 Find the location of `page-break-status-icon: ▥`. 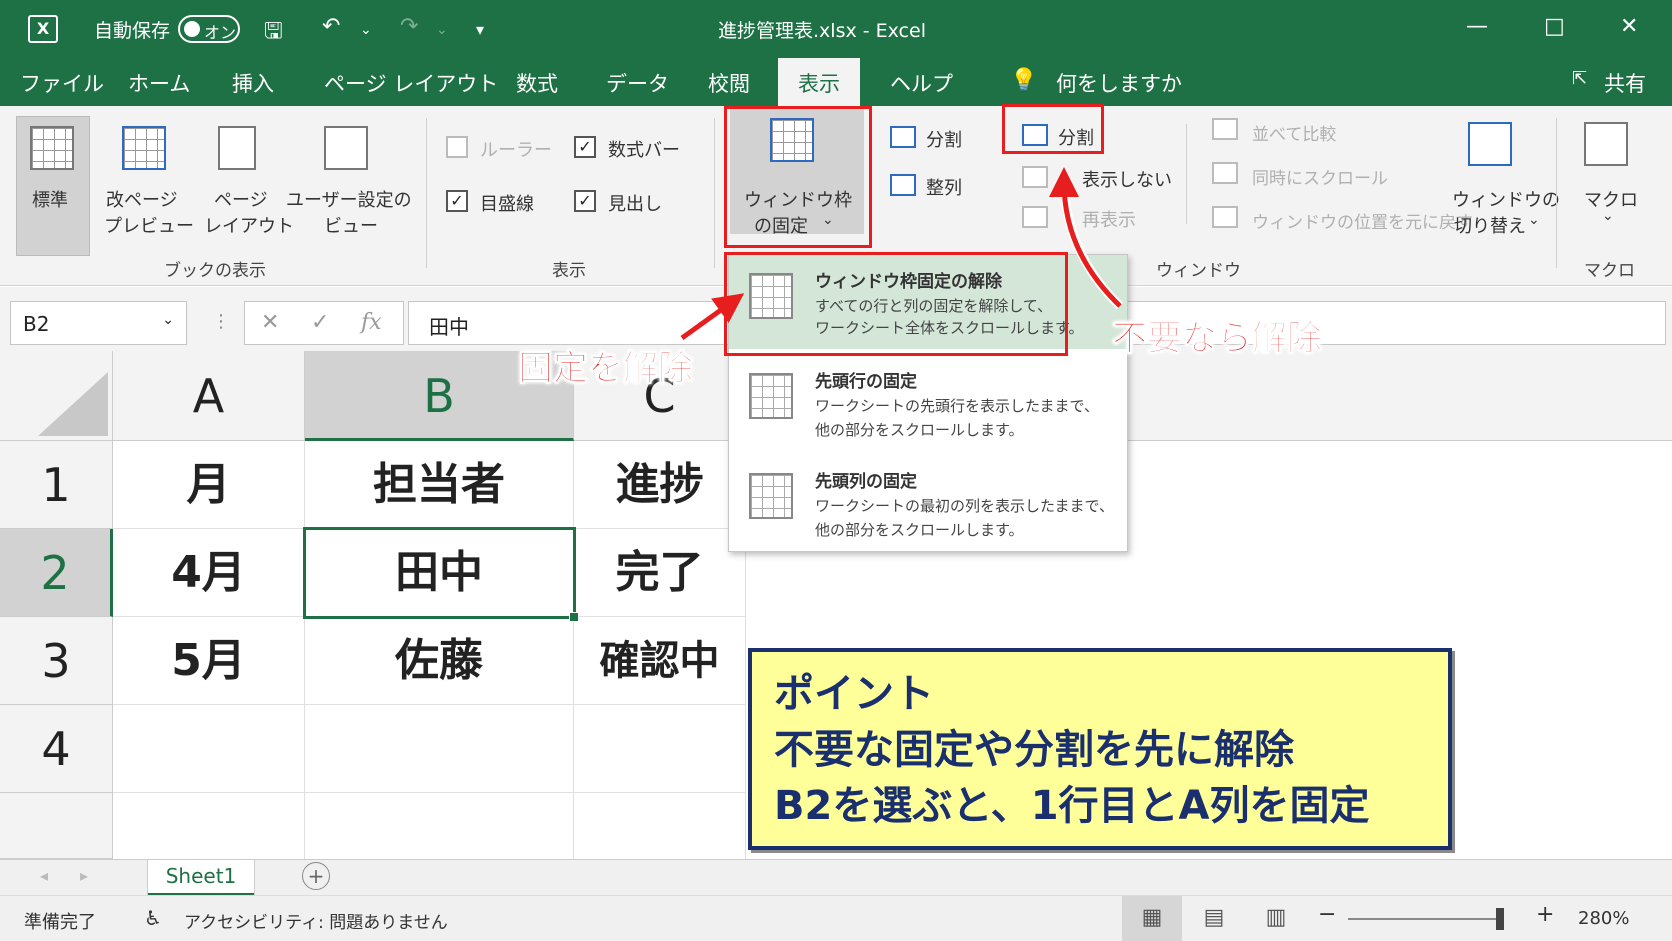

page-break-status-icon: ▥ is located at coordinates (1276, 918).